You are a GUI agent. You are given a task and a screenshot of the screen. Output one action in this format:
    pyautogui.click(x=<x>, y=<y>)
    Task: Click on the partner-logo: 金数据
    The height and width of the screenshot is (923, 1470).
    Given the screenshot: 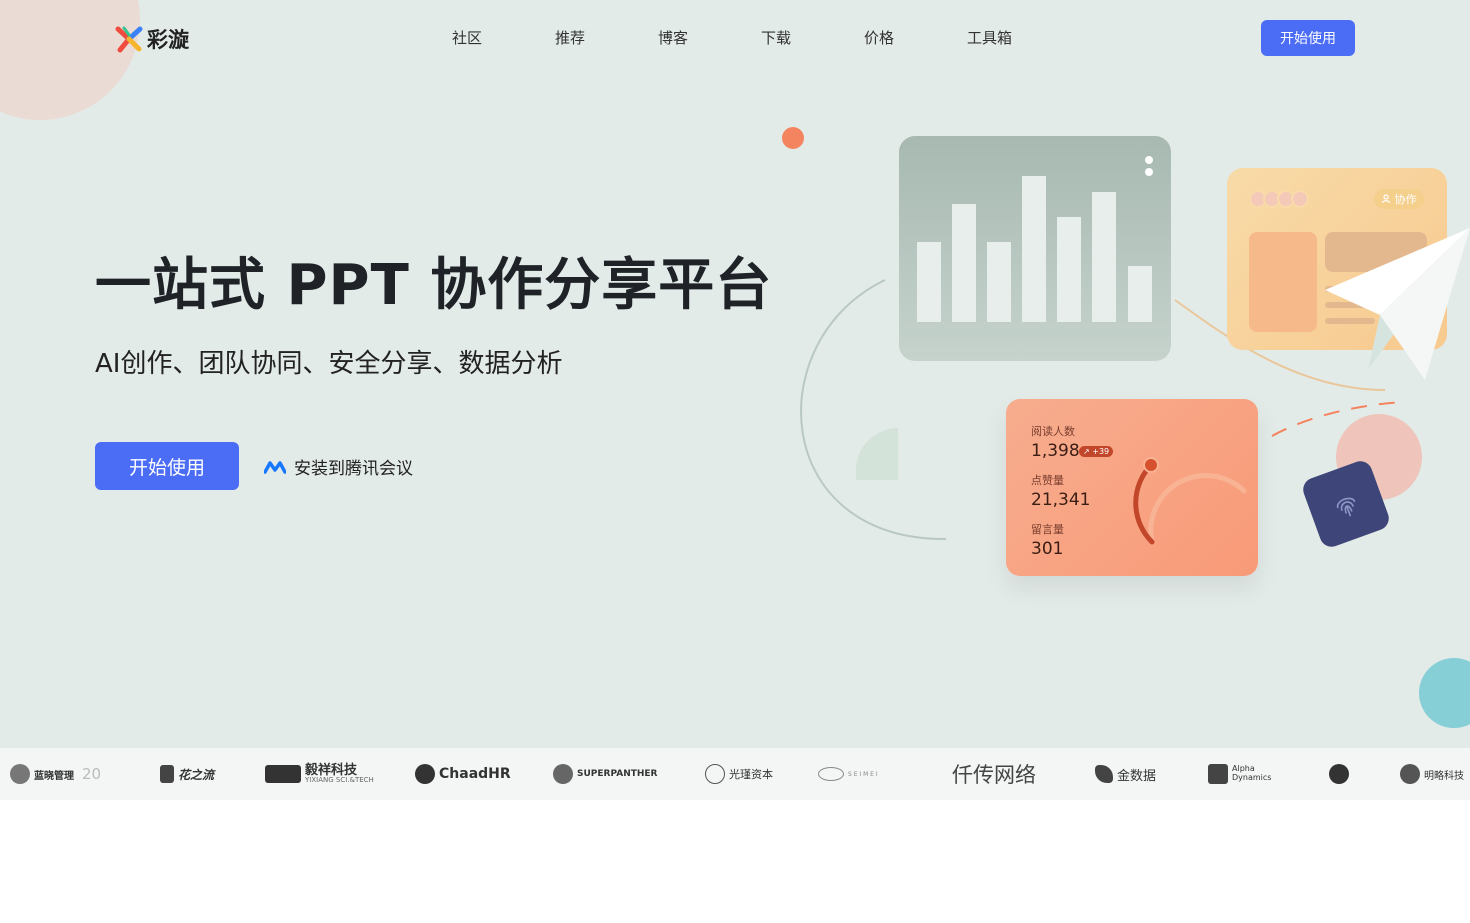 What is the action you would take?
    pyautogui.click(x=1125, y=774)
    